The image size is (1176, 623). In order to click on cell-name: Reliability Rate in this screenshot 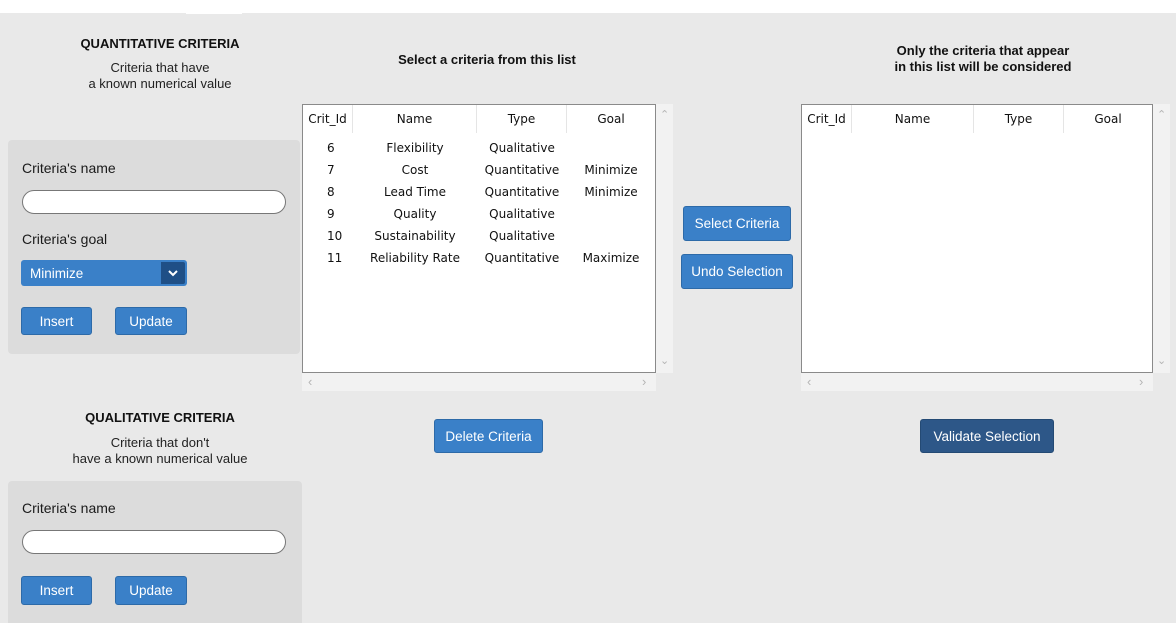, I will do `click(415, 258)`.